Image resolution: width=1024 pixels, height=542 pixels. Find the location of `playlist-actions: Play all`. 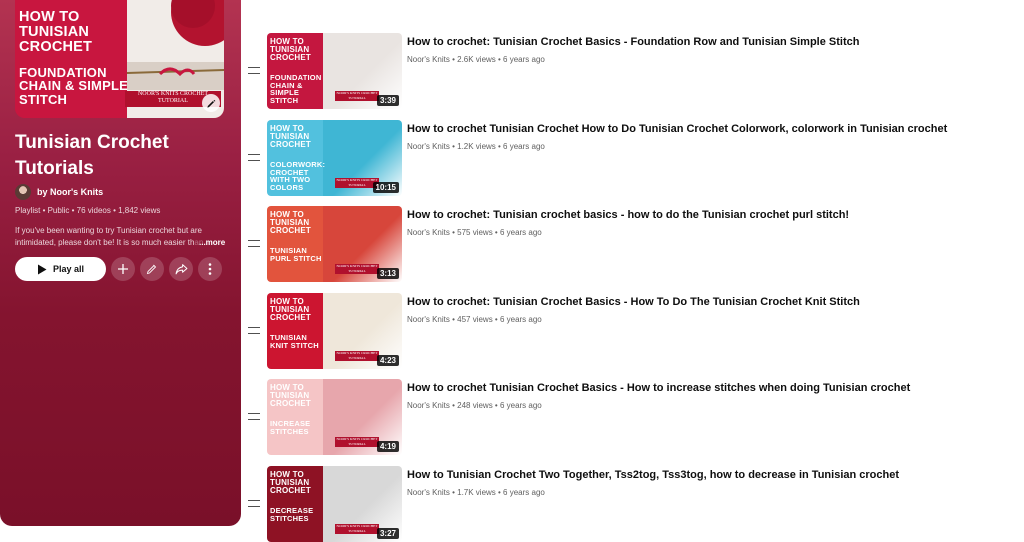

playlist-actions: Play all is located at coordinates (118, 269).